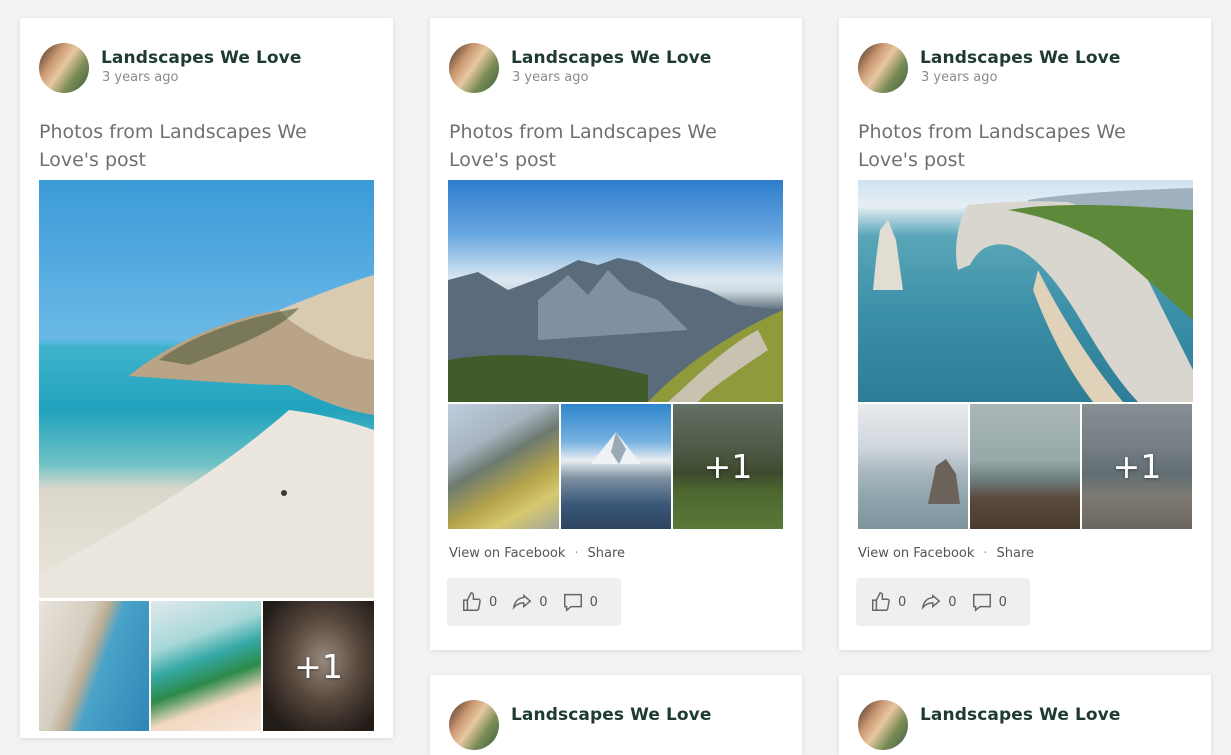 The height and width of the screenshot is (755, 1231). I want to click on post-card-4: Landscapes We Love, so click(616, 715).